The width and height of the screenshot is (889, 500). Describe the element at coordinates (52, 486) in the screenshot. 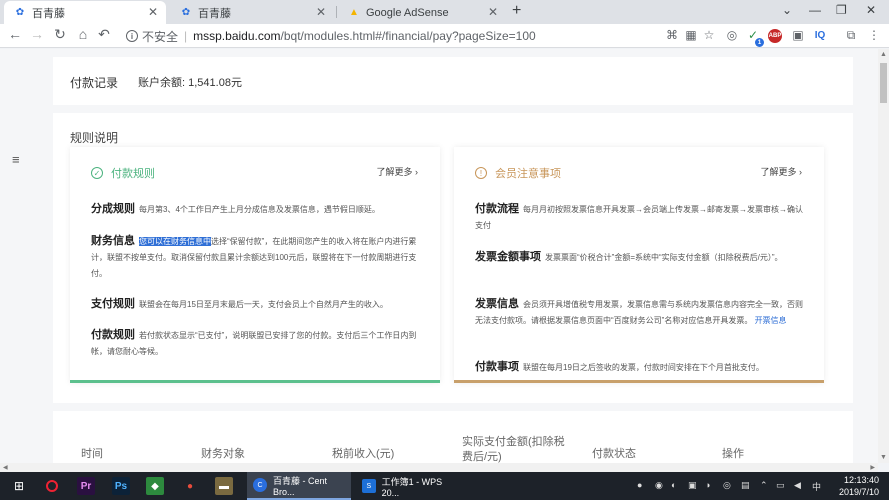

I see `record-icon` at that location.